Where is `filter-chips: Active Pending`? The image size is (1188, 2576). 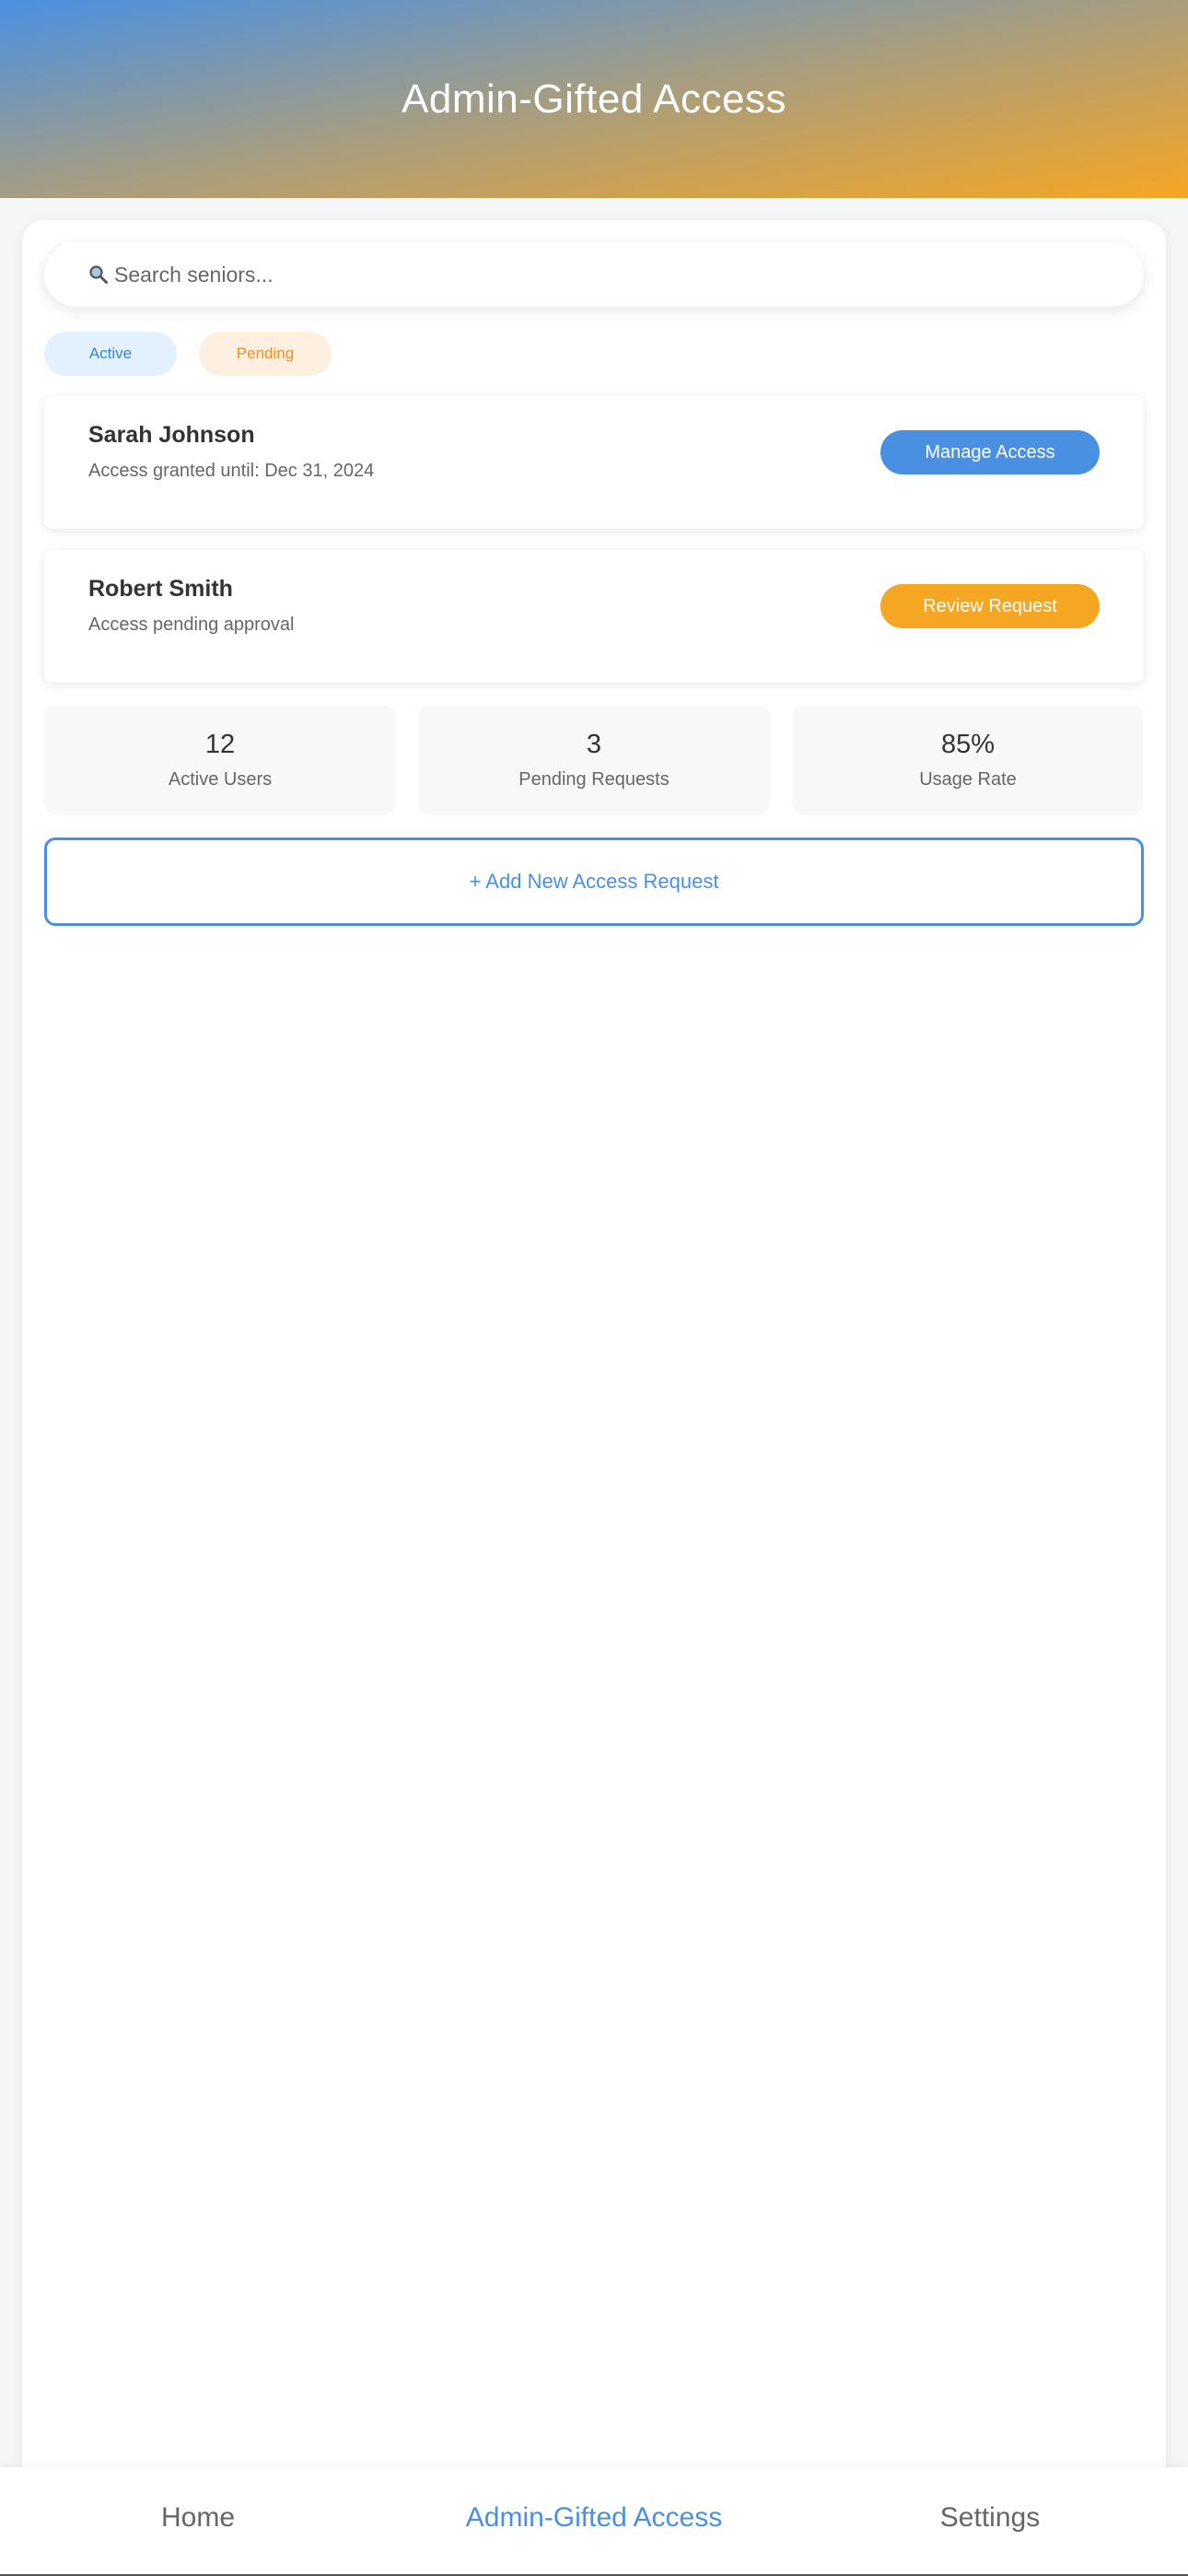 filter-chips: Active Pending is located at coordinates (188, 354).